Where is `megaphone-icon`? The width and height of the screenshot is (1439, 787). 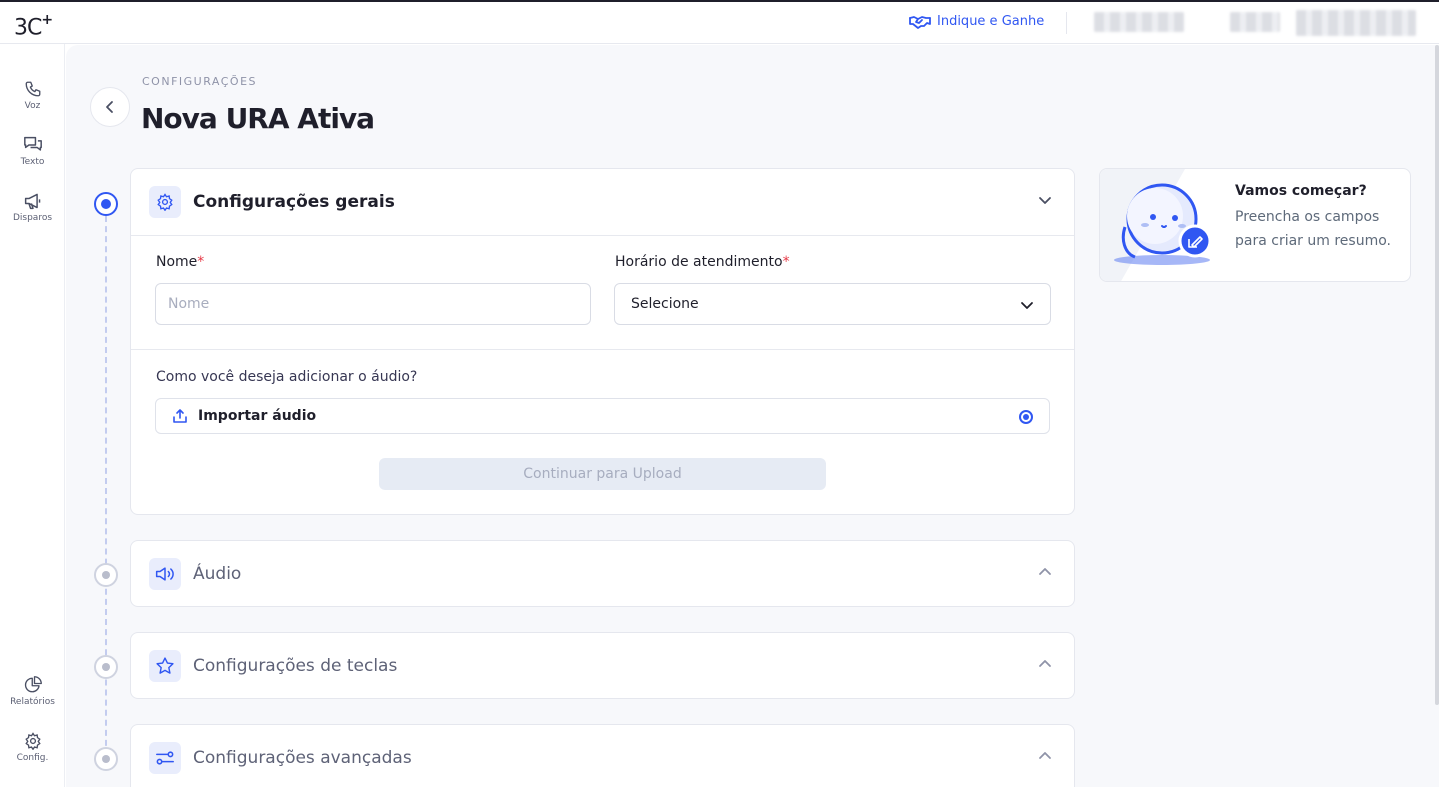
megaphone-icon is located at coordinates (32, 201).